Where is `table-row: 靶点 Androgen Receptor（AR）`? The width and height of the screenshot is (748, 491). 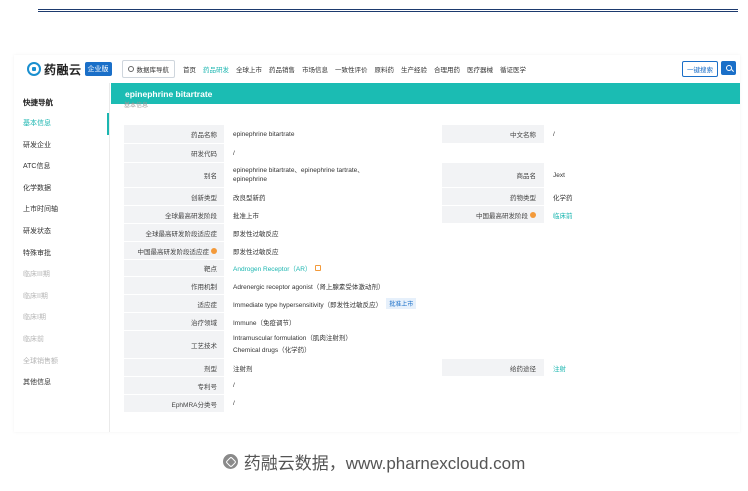 table-row: 靶点 Androgen Receptor（AR） is located at coordinates (424, 268).